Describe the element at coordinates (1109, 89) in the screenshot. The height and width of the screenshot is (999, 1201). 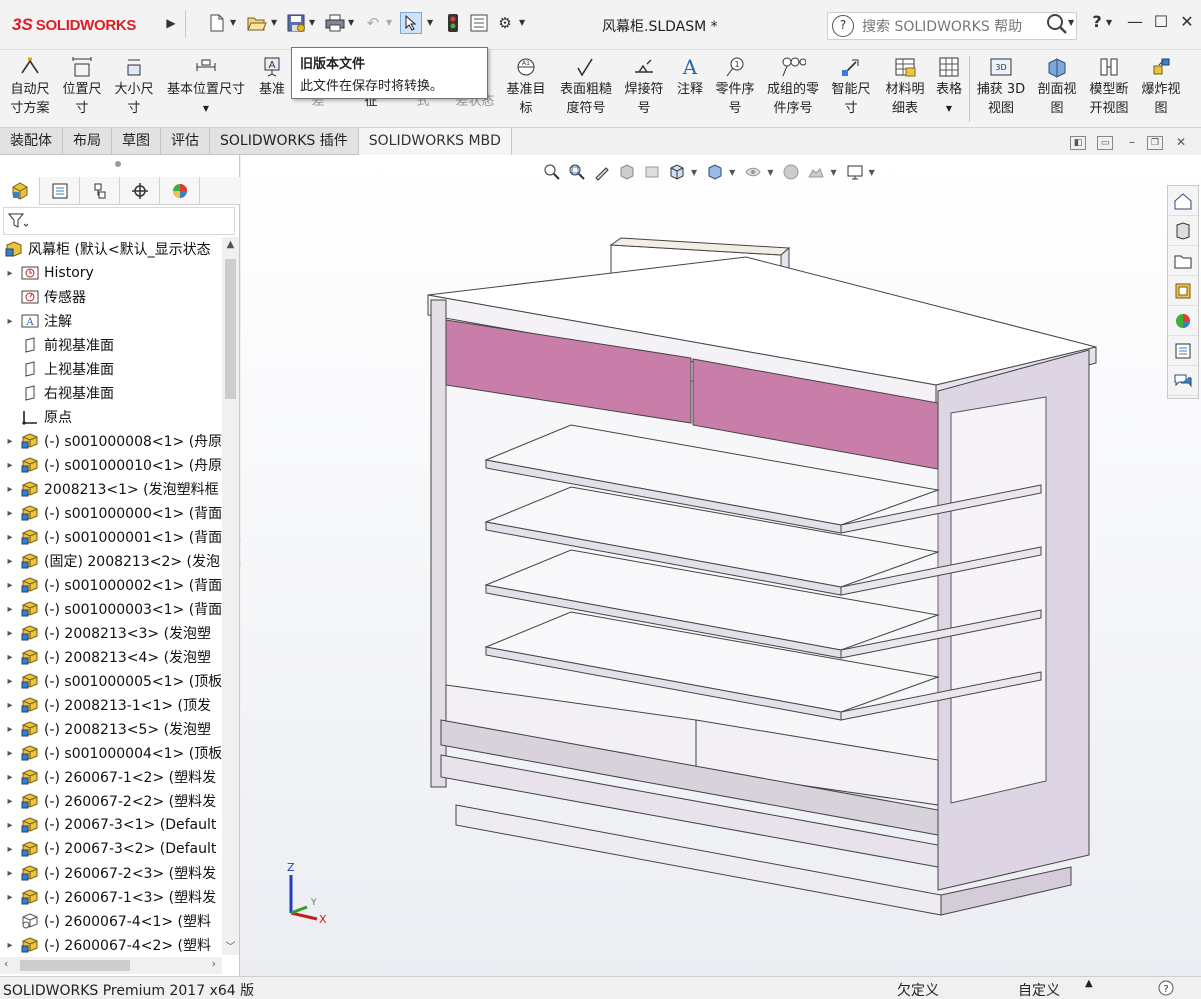
I see `model-break-view-button: 模型断 开视图` at that location.